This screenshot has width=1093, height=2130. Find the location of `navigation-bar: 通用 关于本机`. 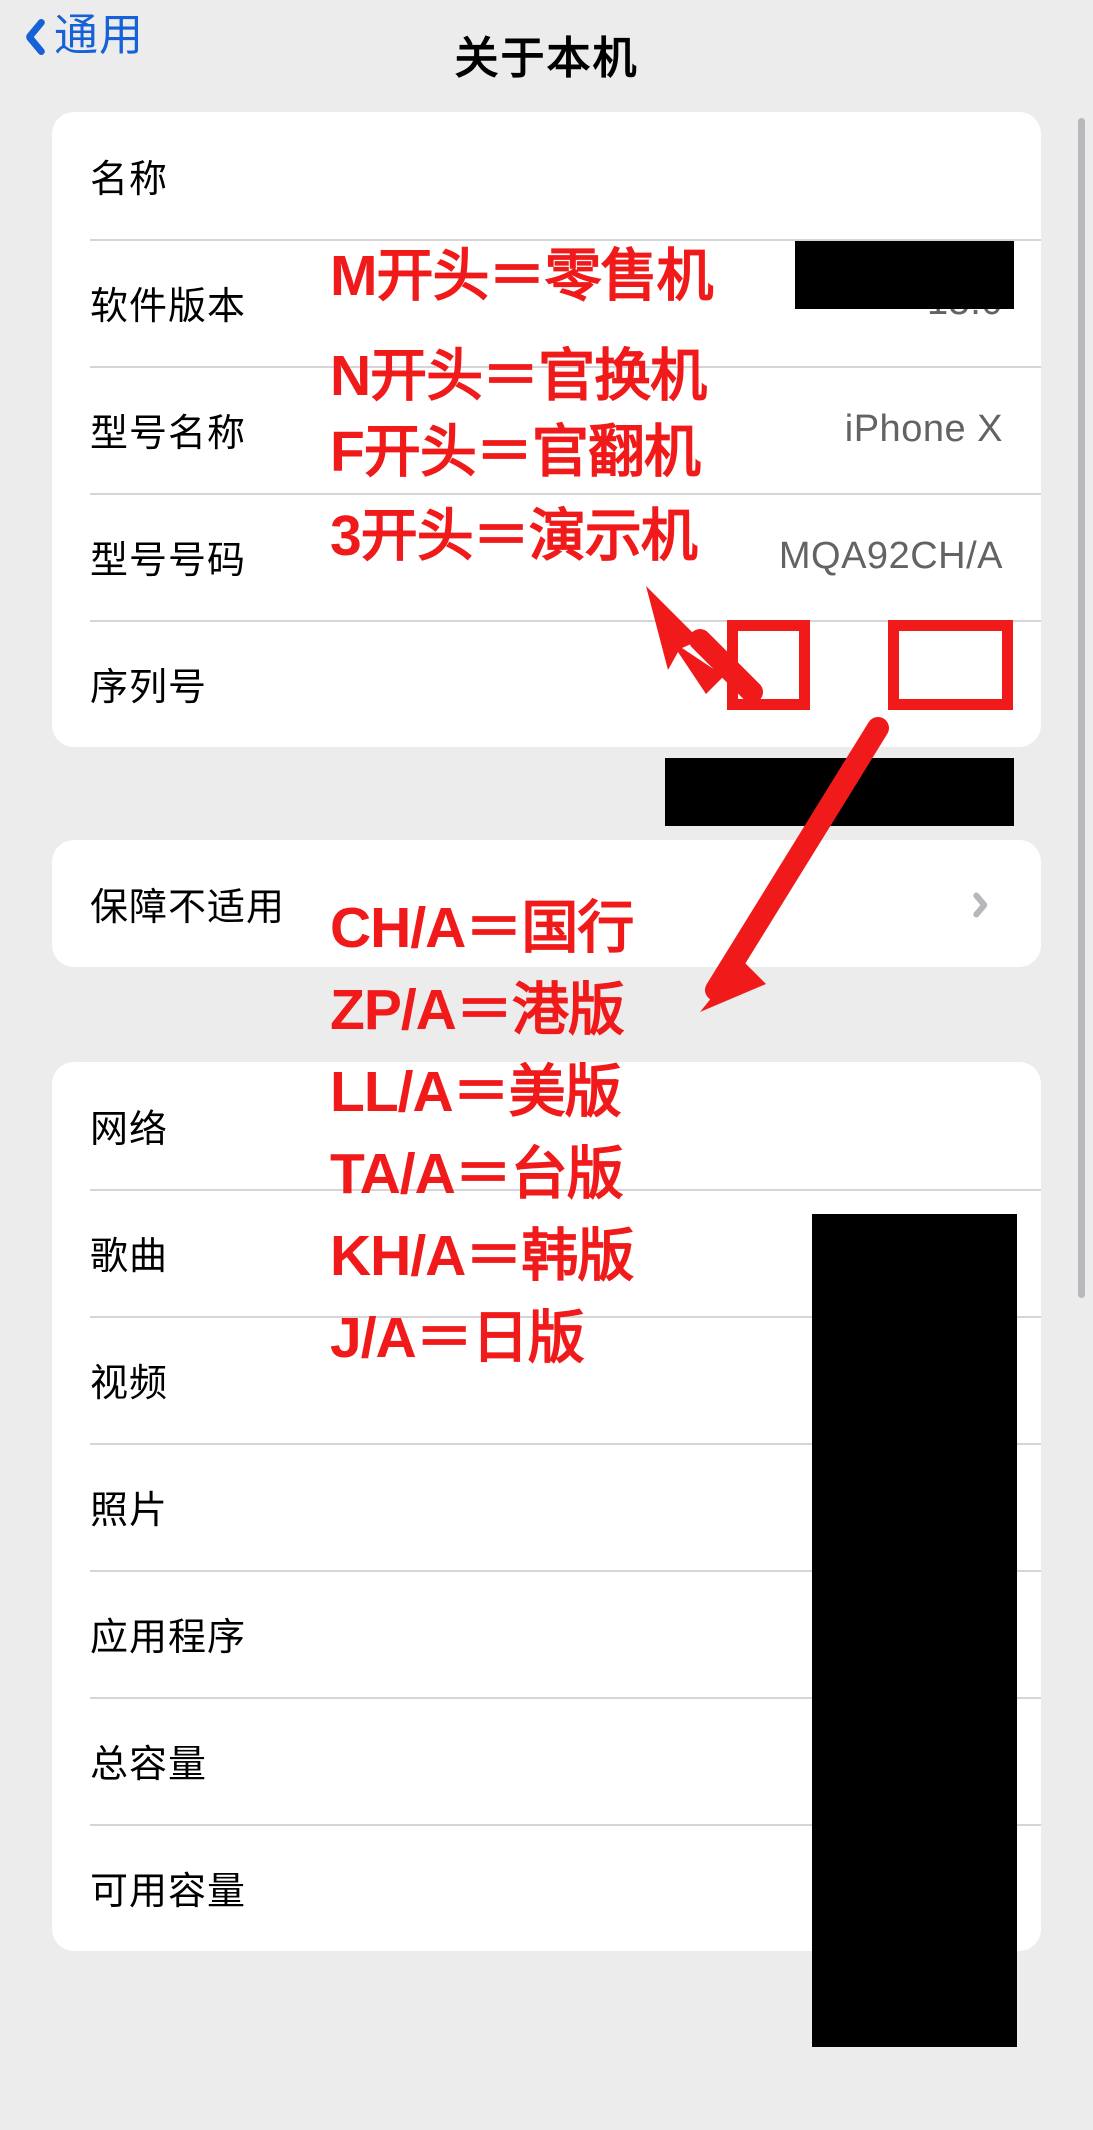

navigation-bar: 通用 关于本机 is located at coordinates (546, 56).